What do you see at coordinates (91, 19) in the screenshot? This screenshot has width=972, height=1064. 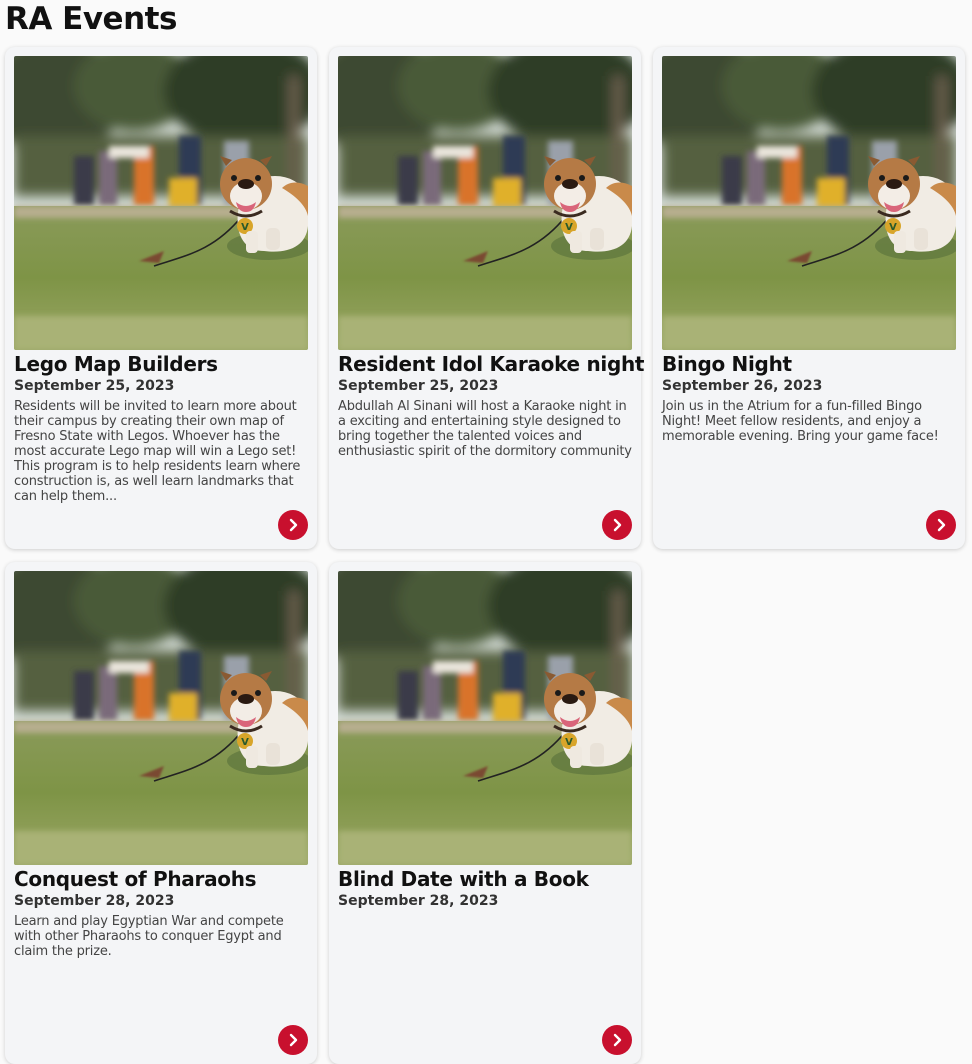 I see `page-title: RA Events` at bounding box center [91, 19].